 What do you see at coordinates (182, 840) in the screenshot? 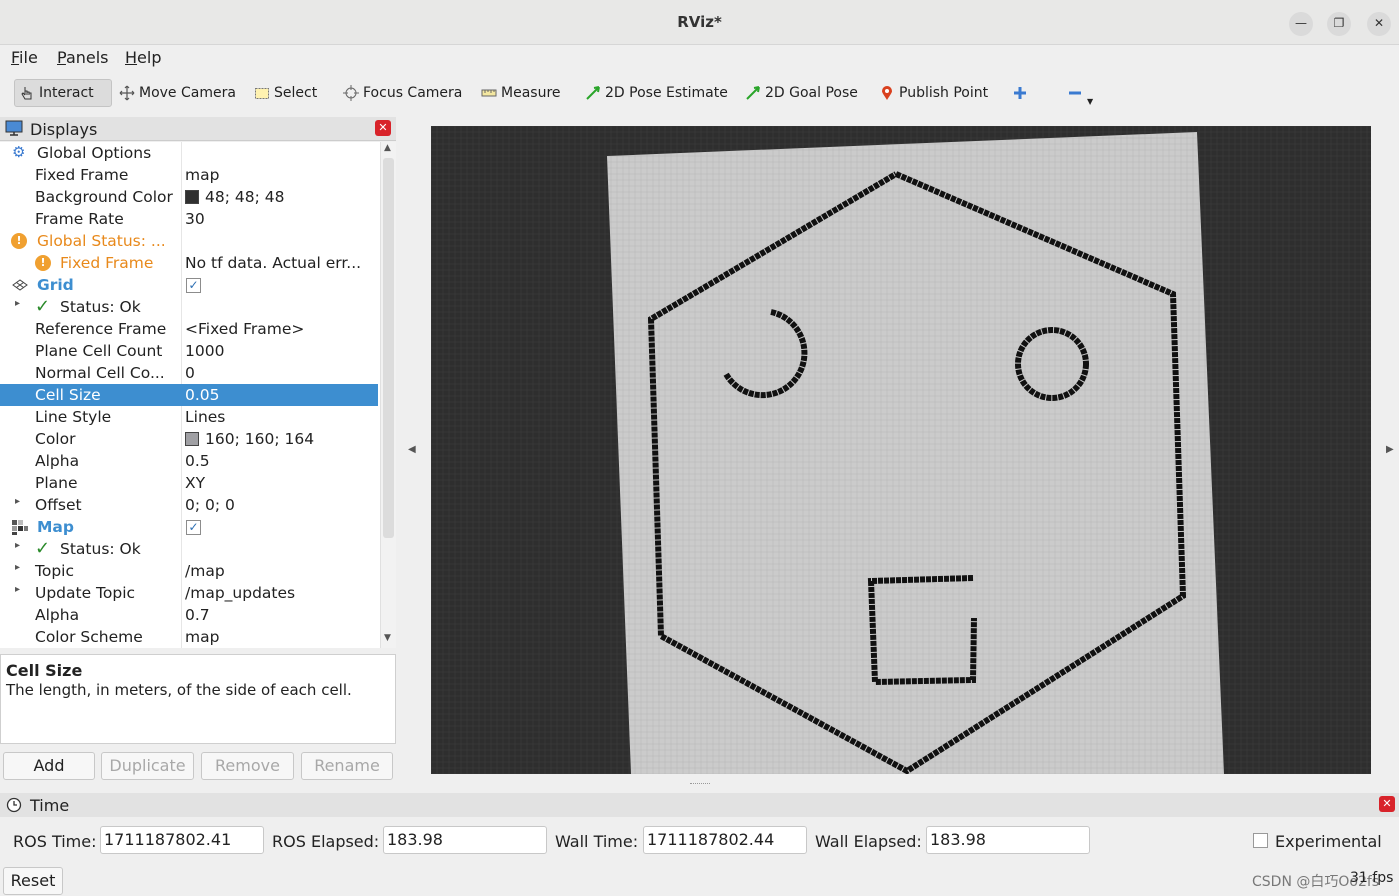
I see `ros-time-field: 1711187802.41` at bounding box center [182, 840].